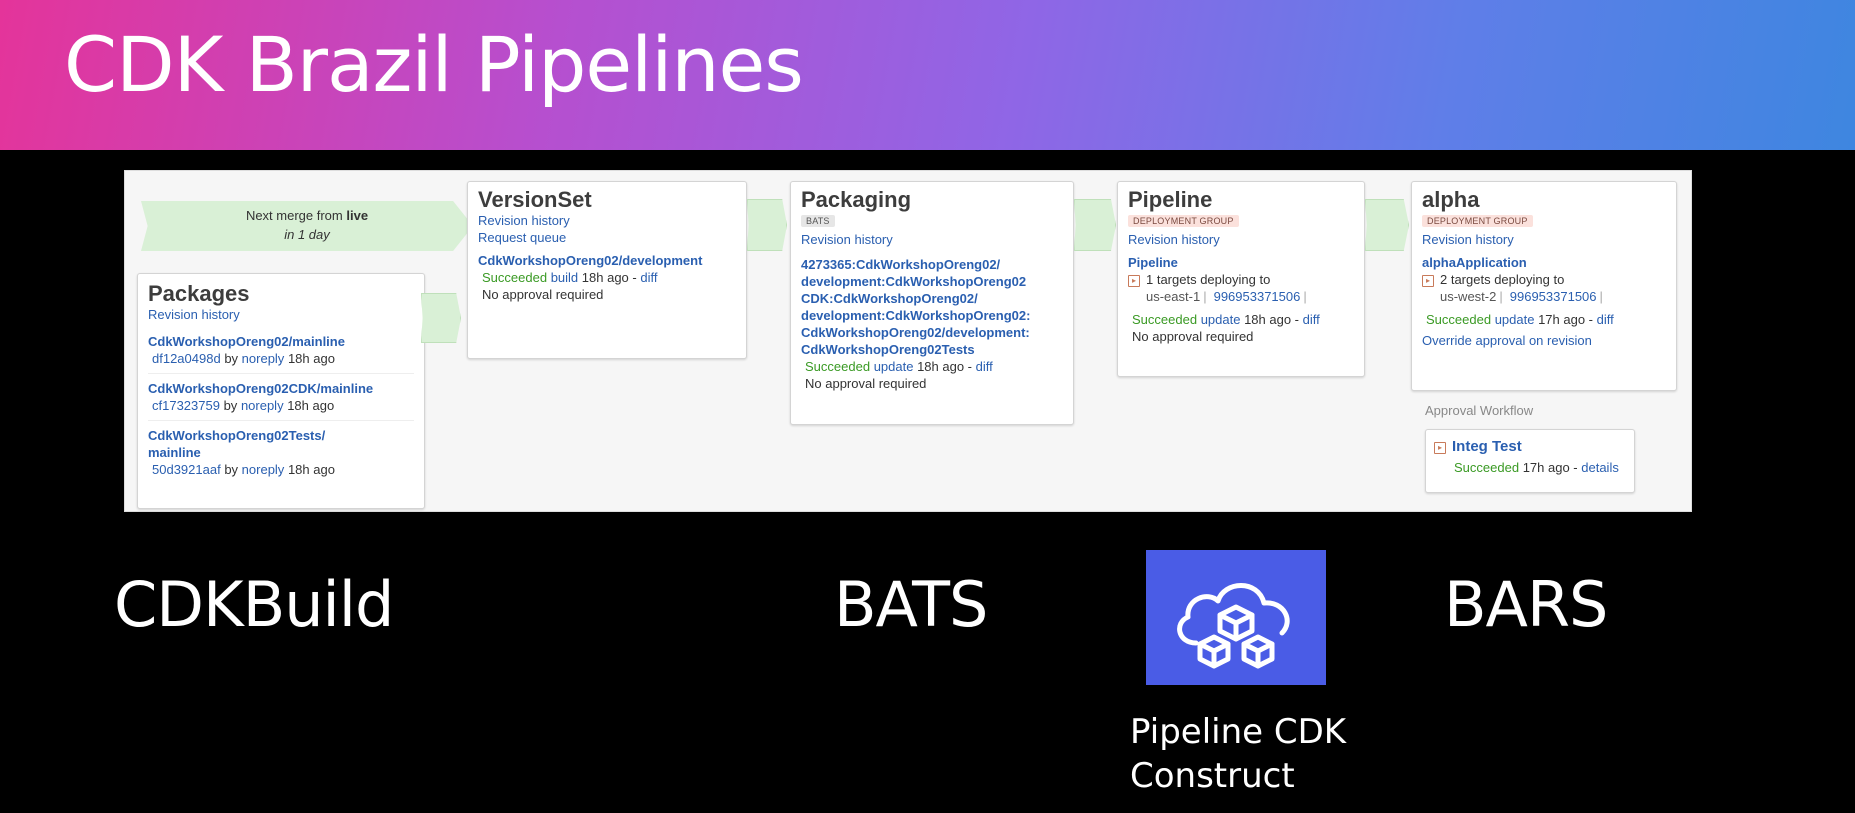 The width and height of the screenshot is (1855, 813). What do you see at coordinates (535, 199) in the screenshot?
I see `versionset-title: VersionSet` at bounding box center [535, 199].